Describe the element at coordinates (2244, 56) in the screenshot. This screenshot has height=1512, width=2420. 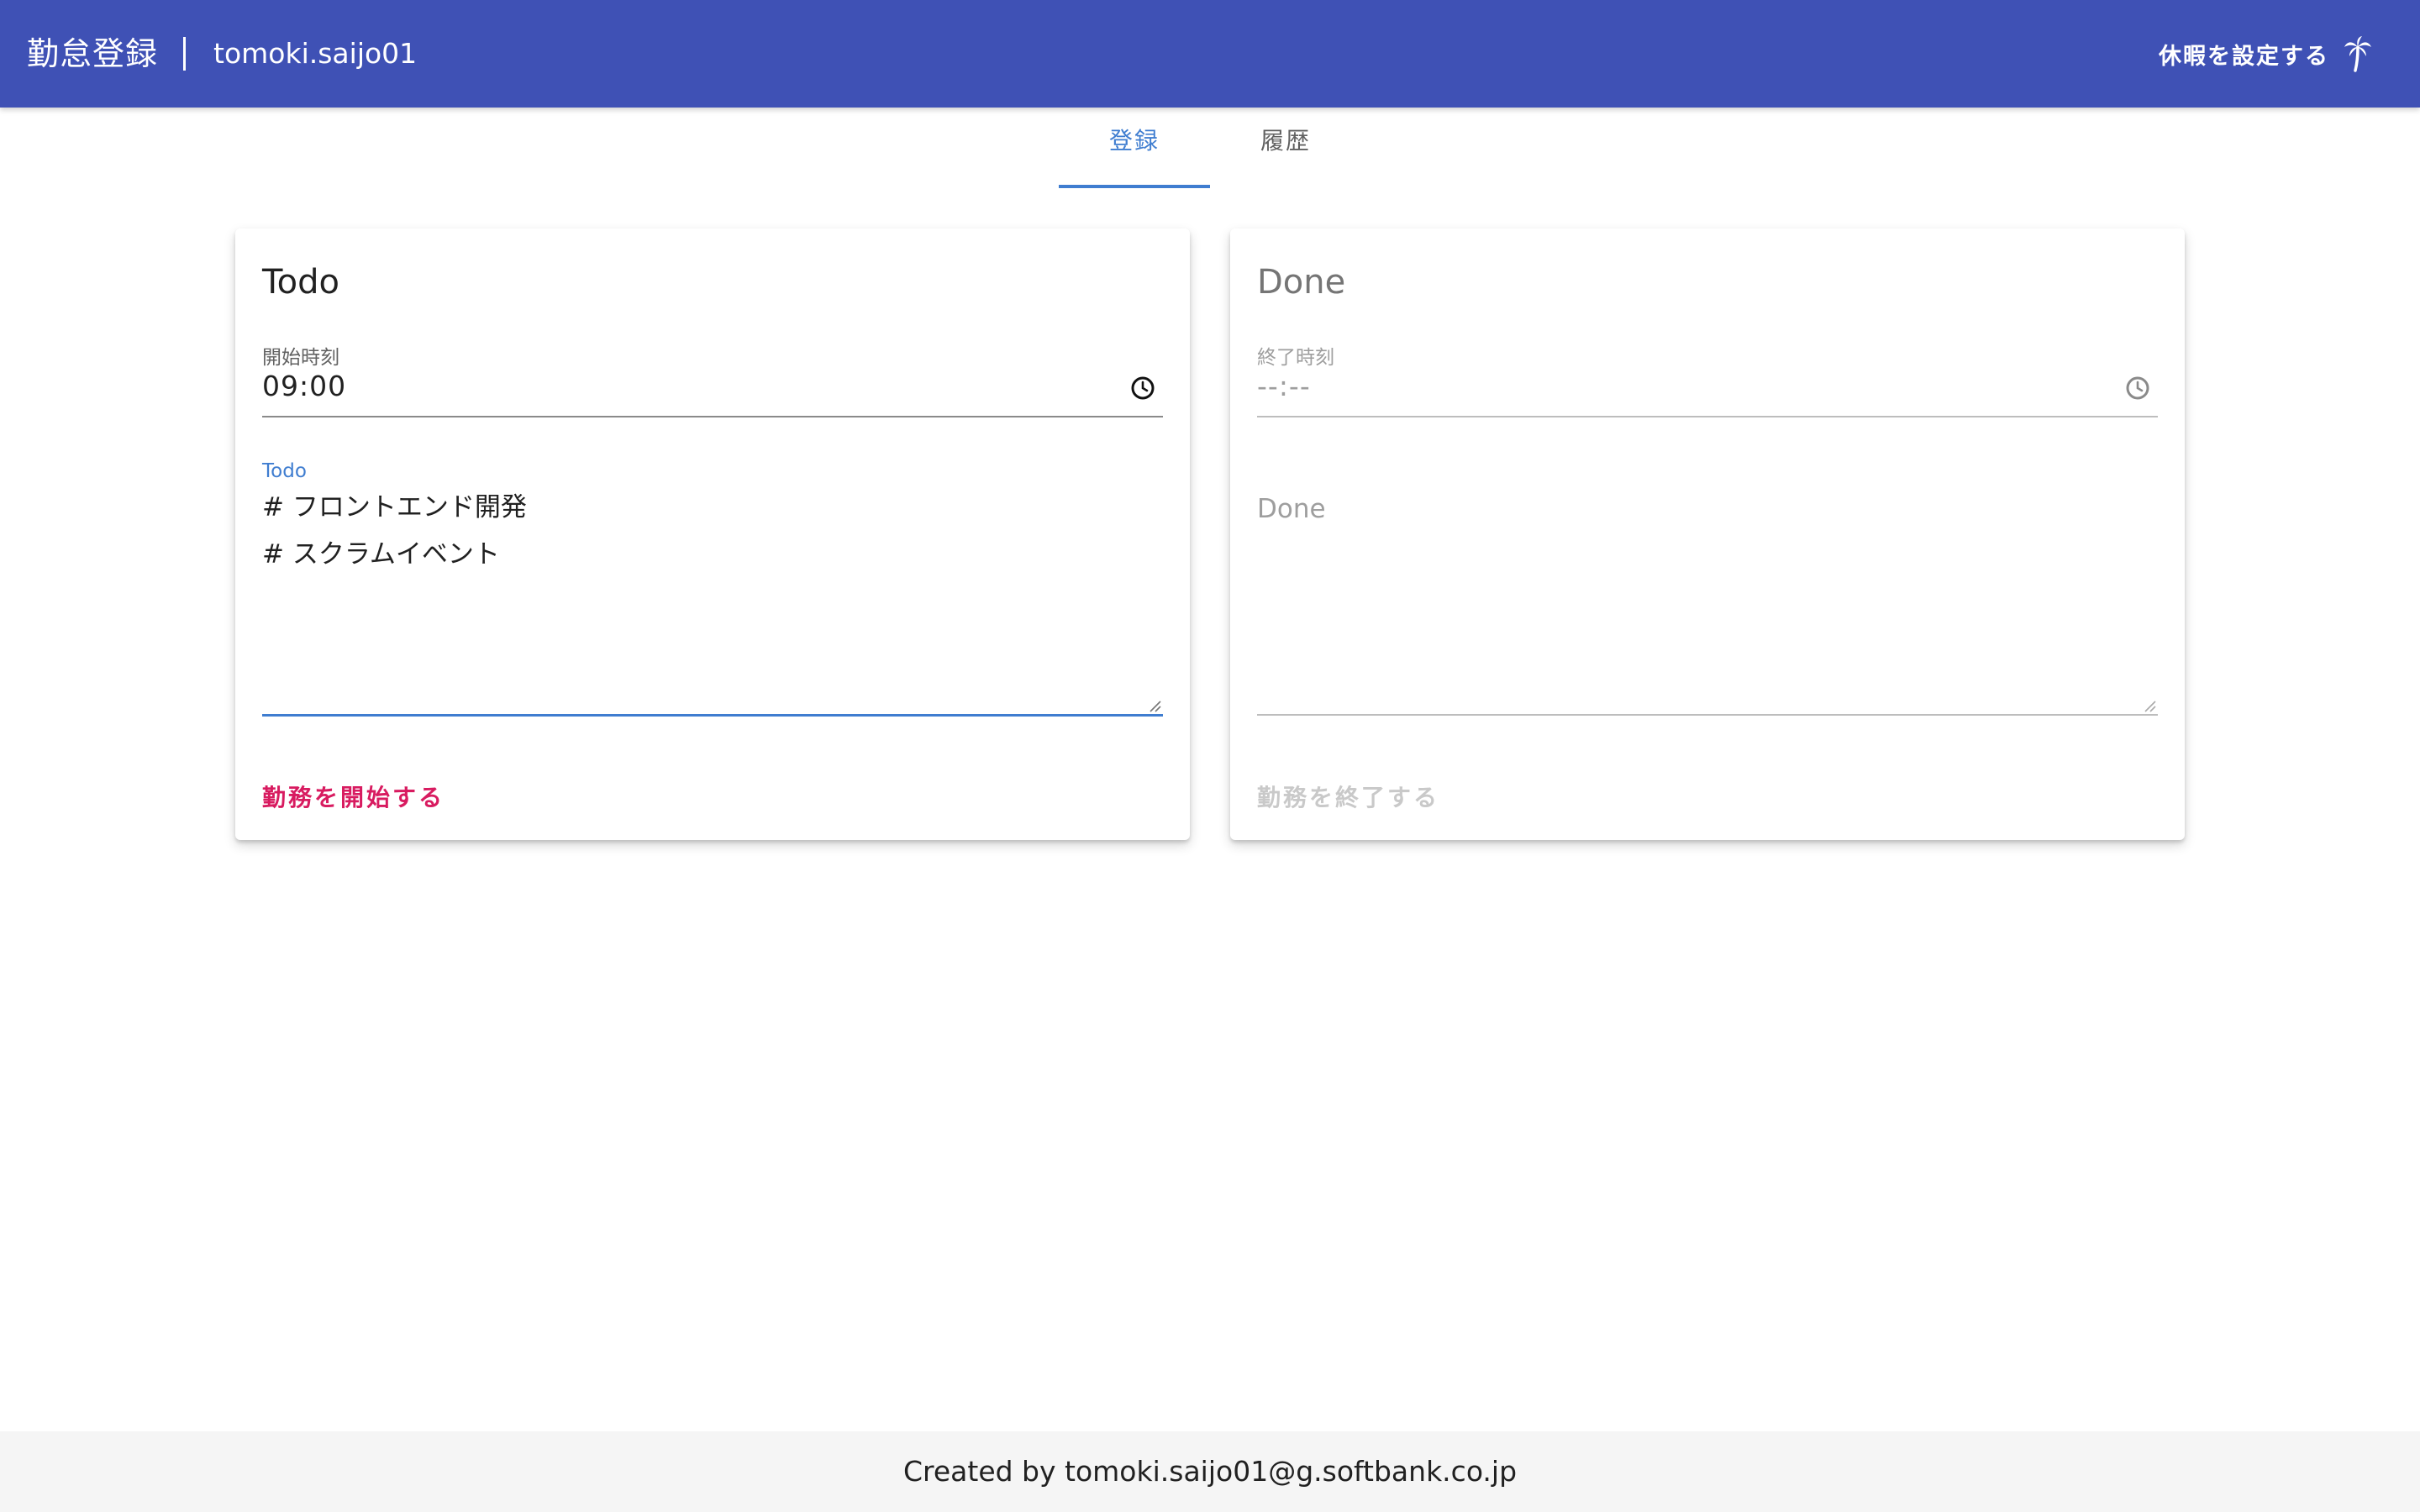
I see `set-vacation-label: 休暇を設定する` at that location.